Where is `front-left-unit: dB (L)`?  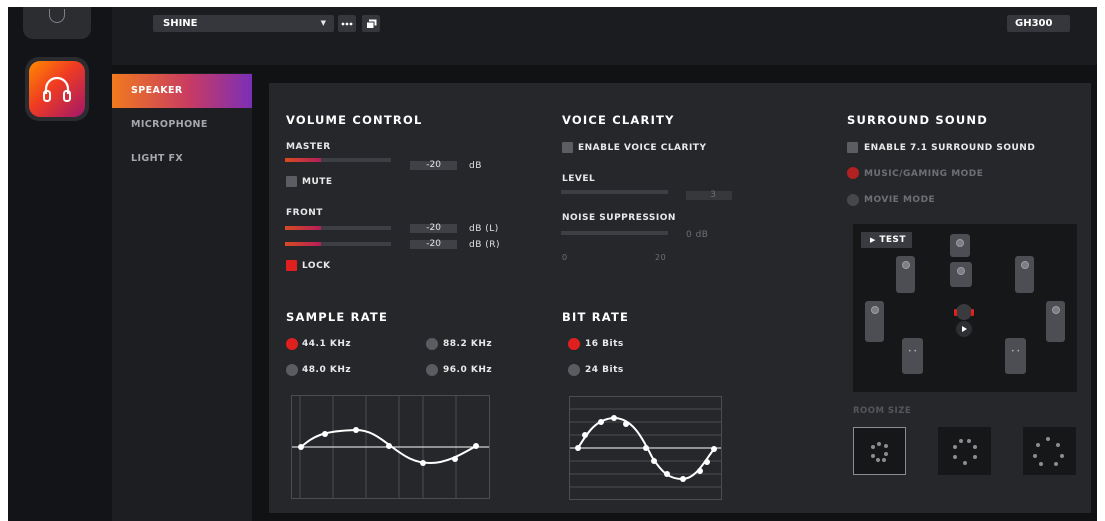
front-left-unit: dB (L) is located at coordinates (484, 229).